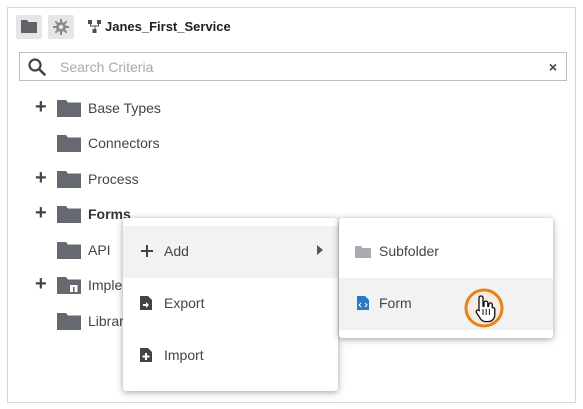  What do you see at coordinates (363, 303) in the screenshot?
I see `form-file-icon` at bounding box center [363, 303].